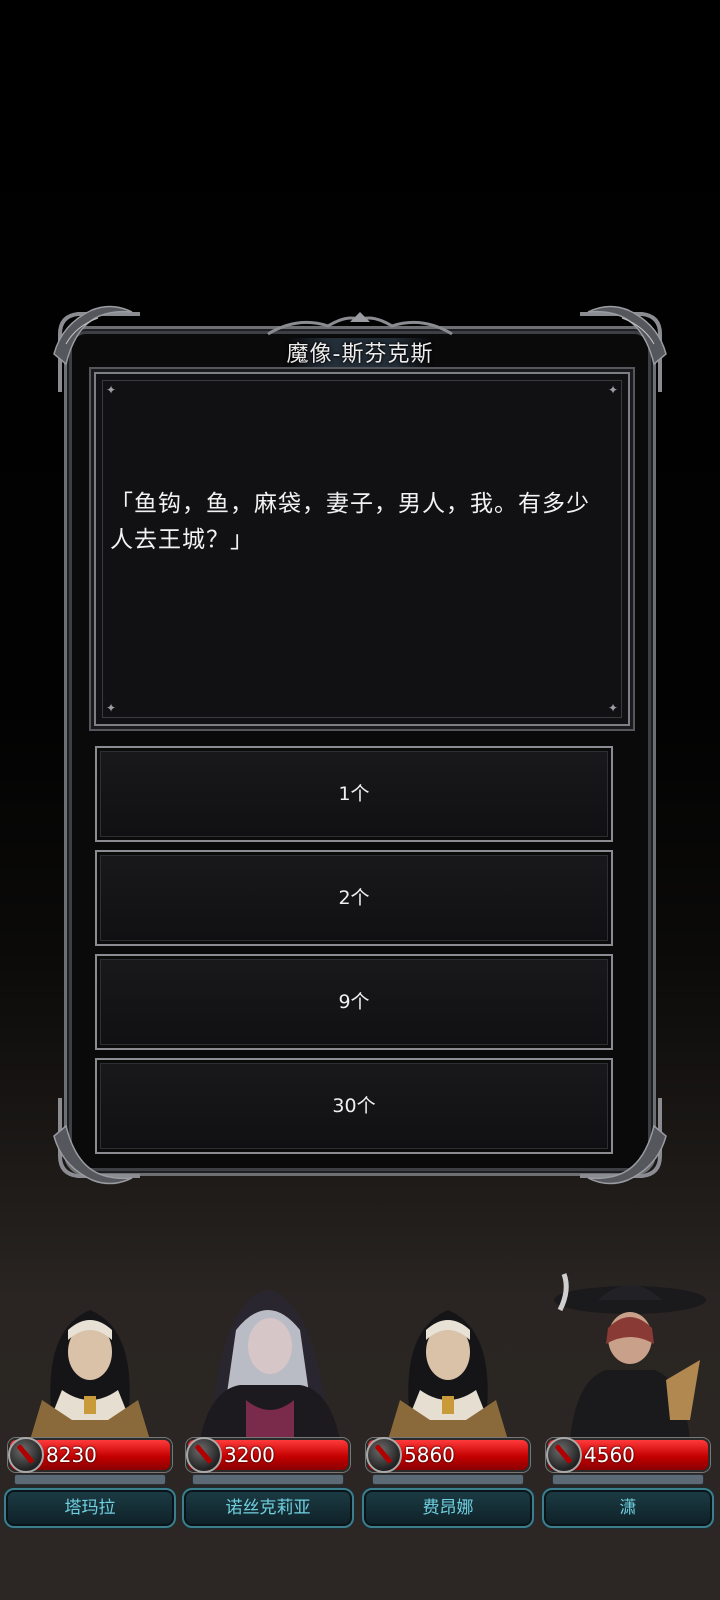 This screenshot has height=1600, width=720. What do you see at coordinates (354, 1002) in the screenshot?
I see `answer-option-3: 9个` at bounding box center [354, 1002].